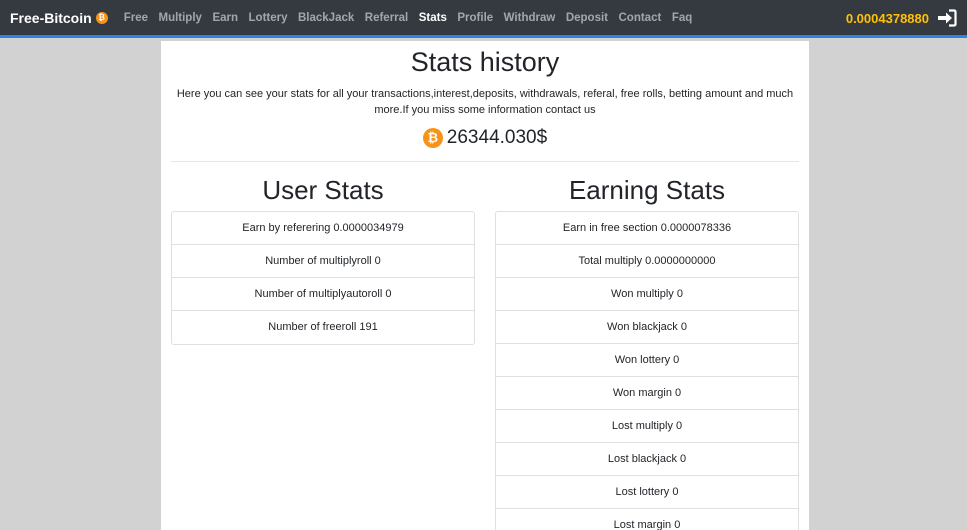 This screenshot has width=967, height=530. Describe the element at coordinates (433, 18) in the screenshot. I see `nav-item-stats: Stats` at that location.